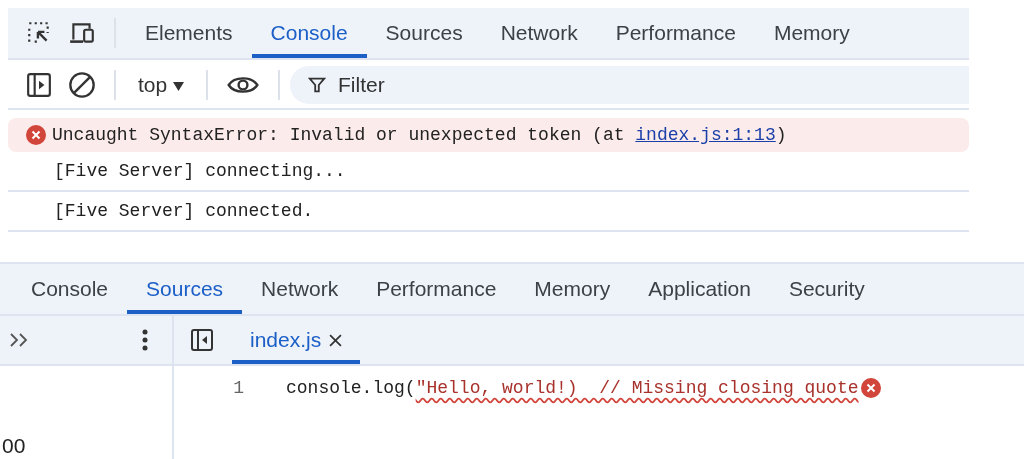 Image resolution: width=1024 pixels, height=459 pixels. Describe the element at coordinates (705, 135) in the screenshot. I see `source-link: index.js:1:13` at that location.